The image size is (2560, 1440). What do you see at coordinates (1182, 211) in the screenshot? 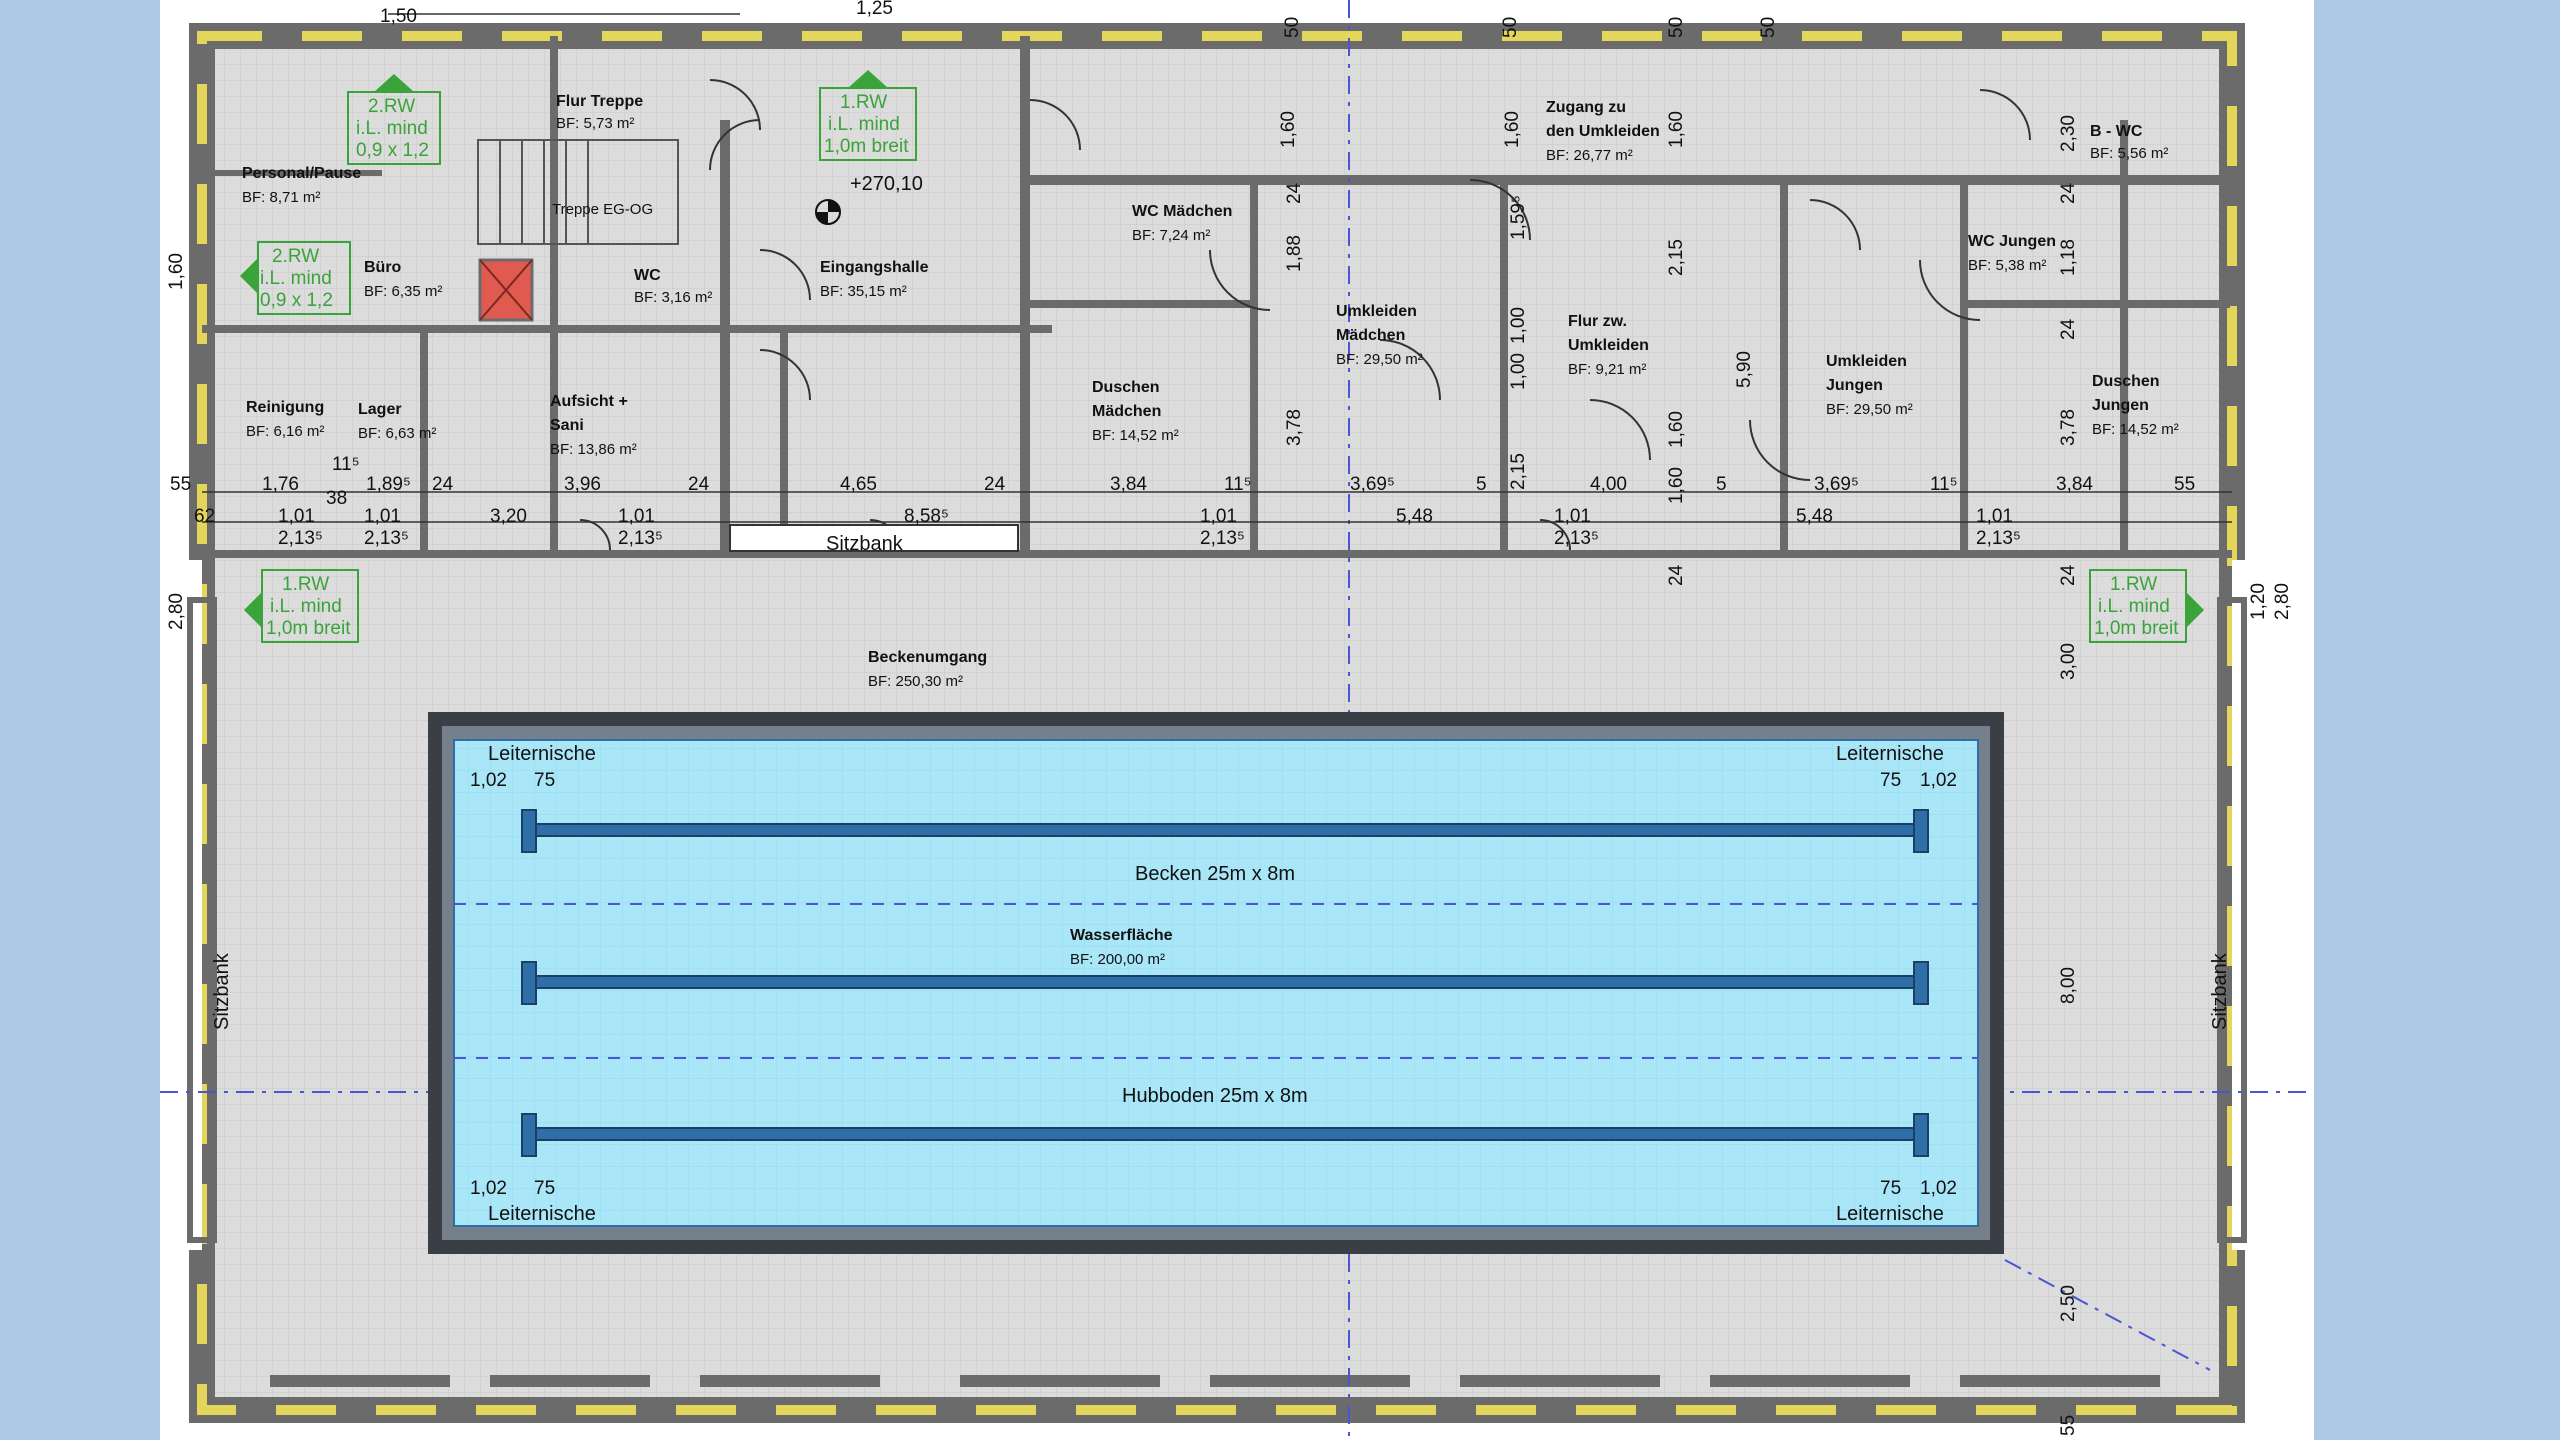
I see `room-name: WC Mädchen` at bounding box center [1182, 211].